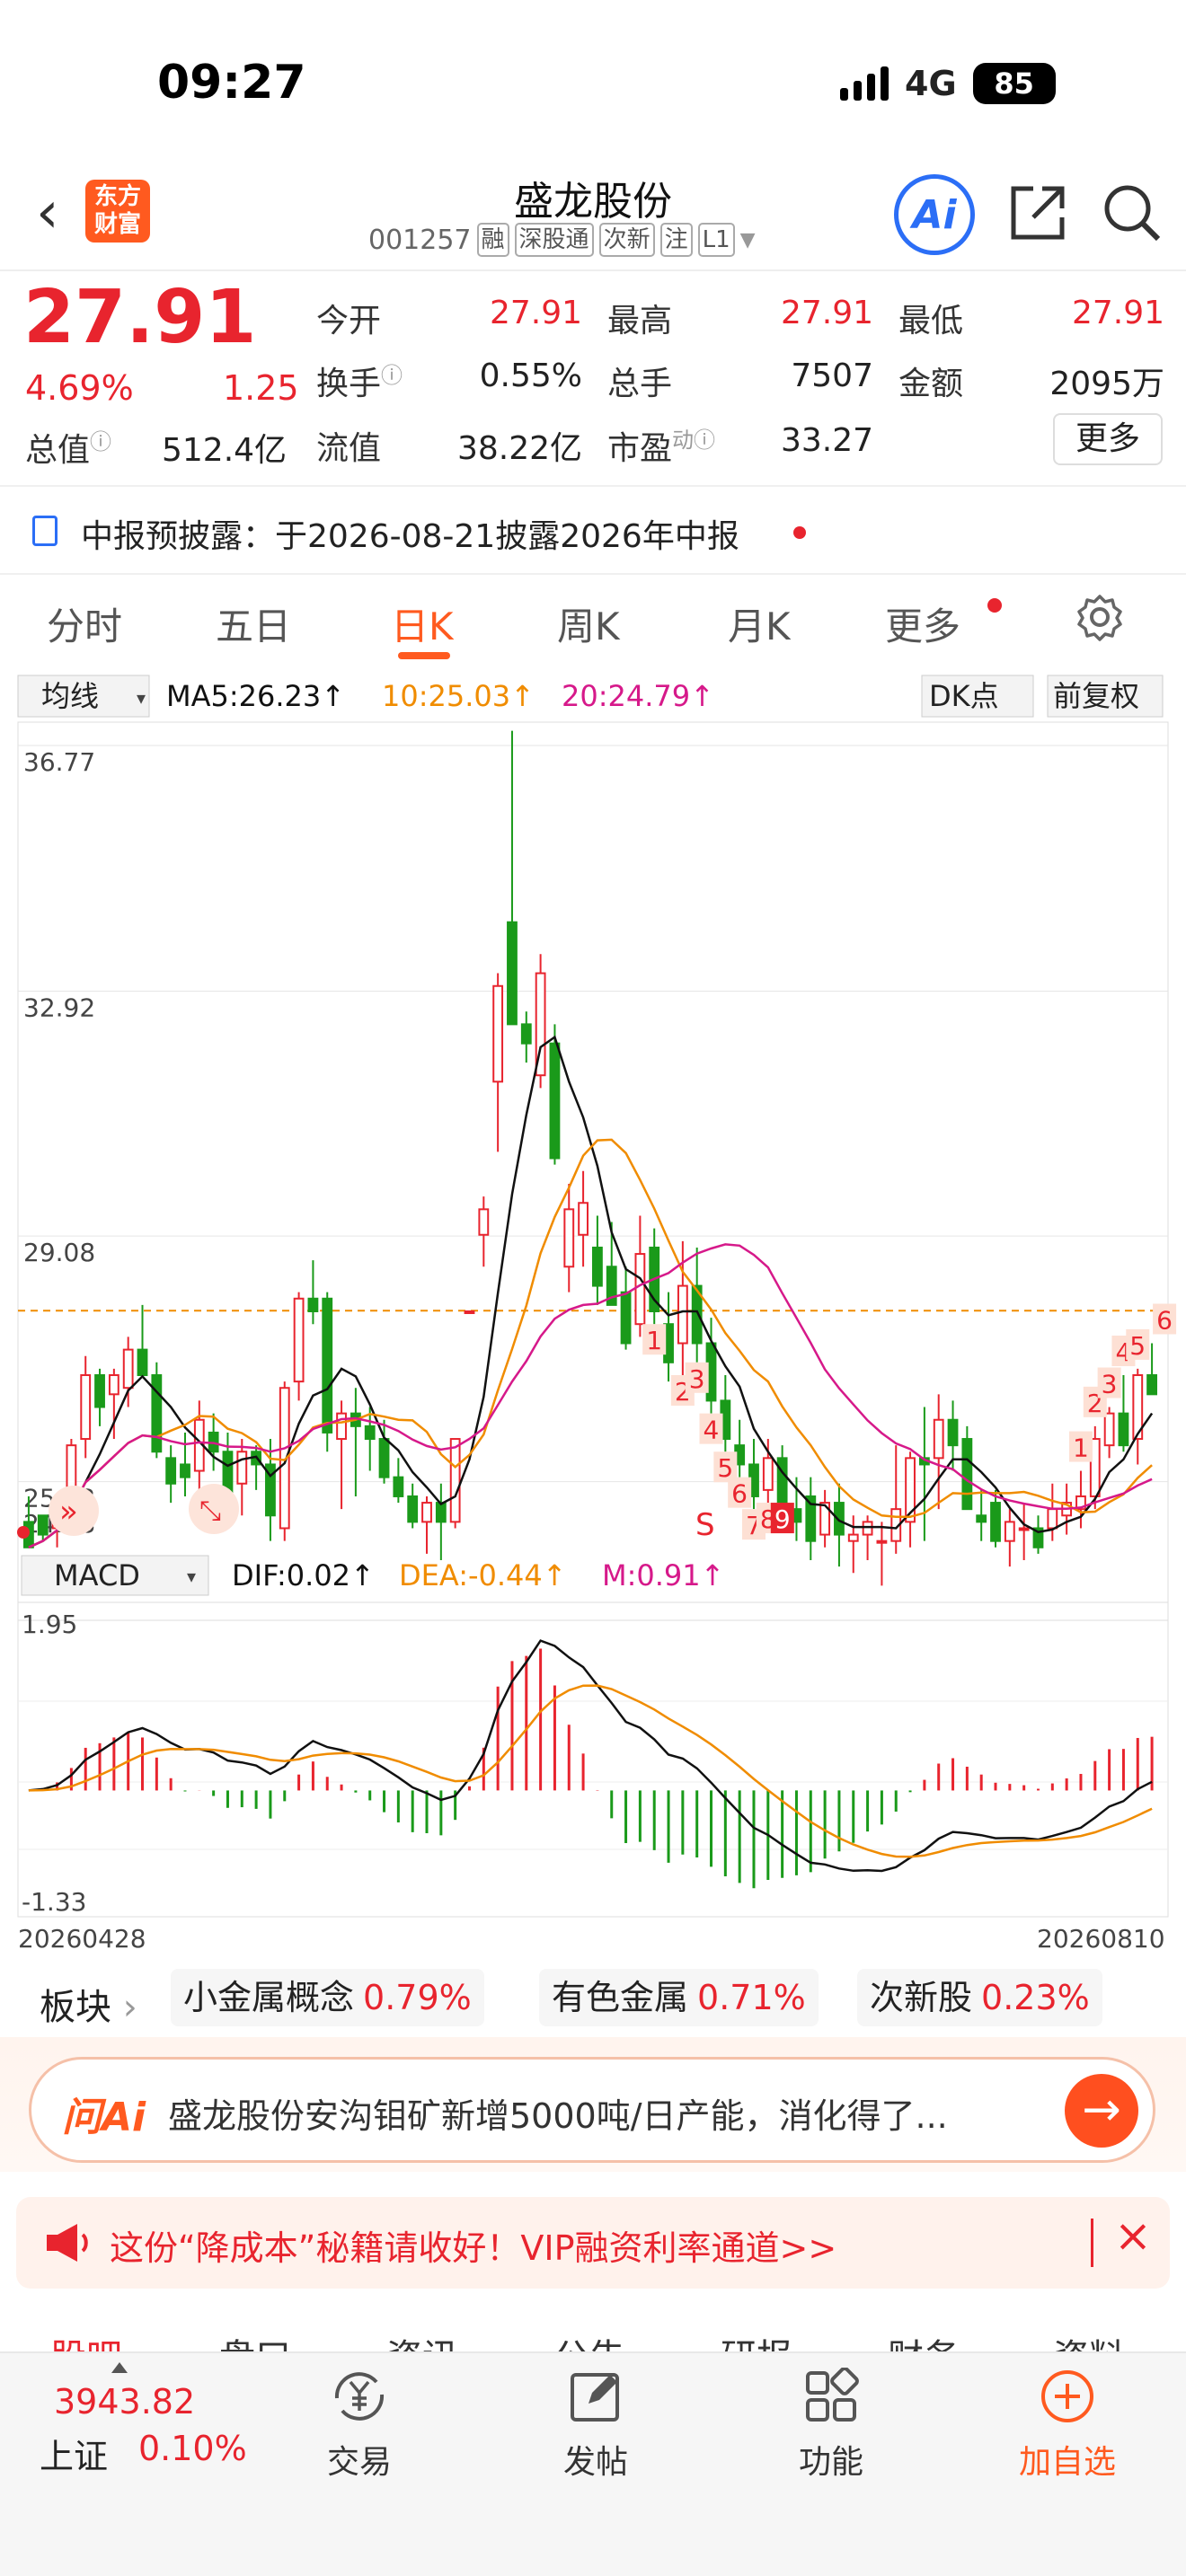 The height and width of the screenshot is (2576, 1186). I want to click on index-name: 上证, so click(74, 2453).